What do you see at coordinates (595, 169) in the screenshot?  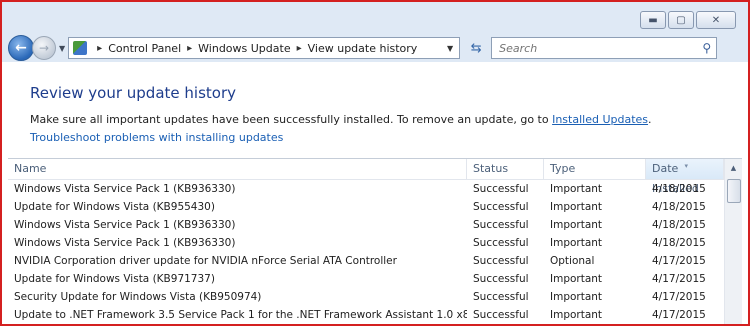 I see `column-header-type: Type` at bounding box center [595, 169].